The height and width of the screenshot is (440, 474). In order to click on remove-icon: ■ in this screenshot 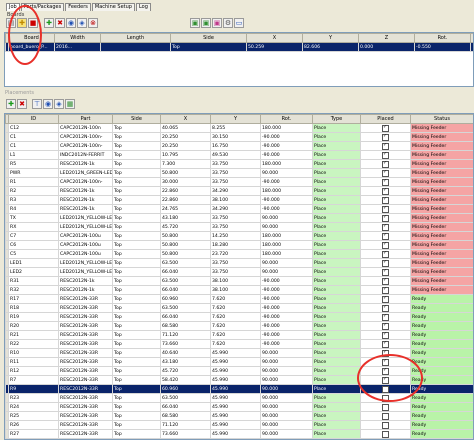, I will do `click(33, 23)`.